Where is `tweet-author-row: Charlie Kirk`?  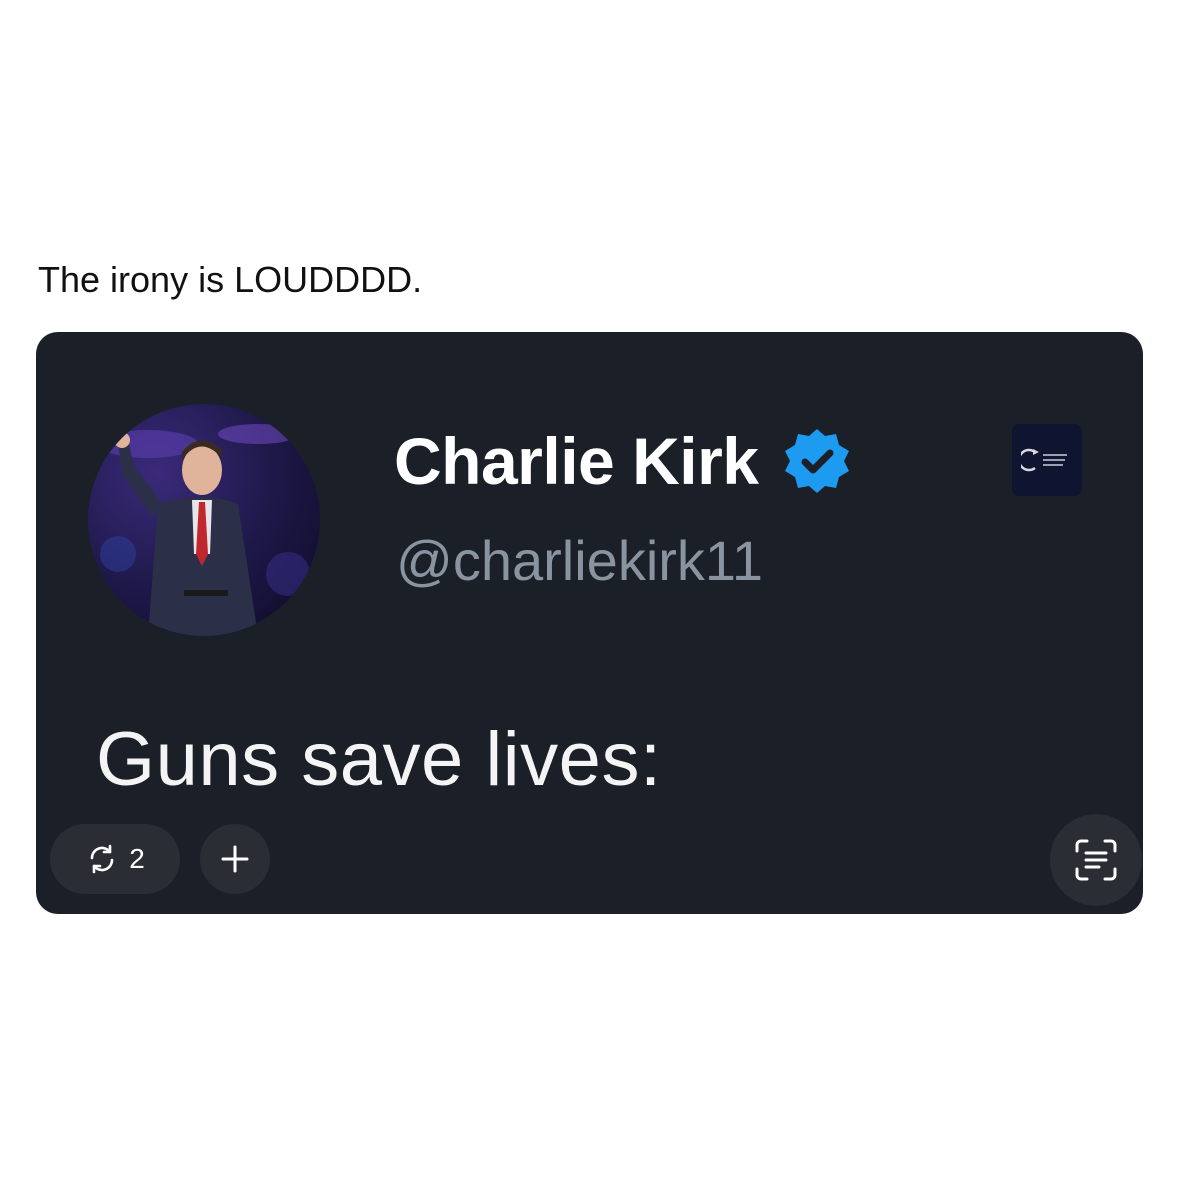 tweet-author-row: Charlie Kirk is located at coordinates (623, 461).